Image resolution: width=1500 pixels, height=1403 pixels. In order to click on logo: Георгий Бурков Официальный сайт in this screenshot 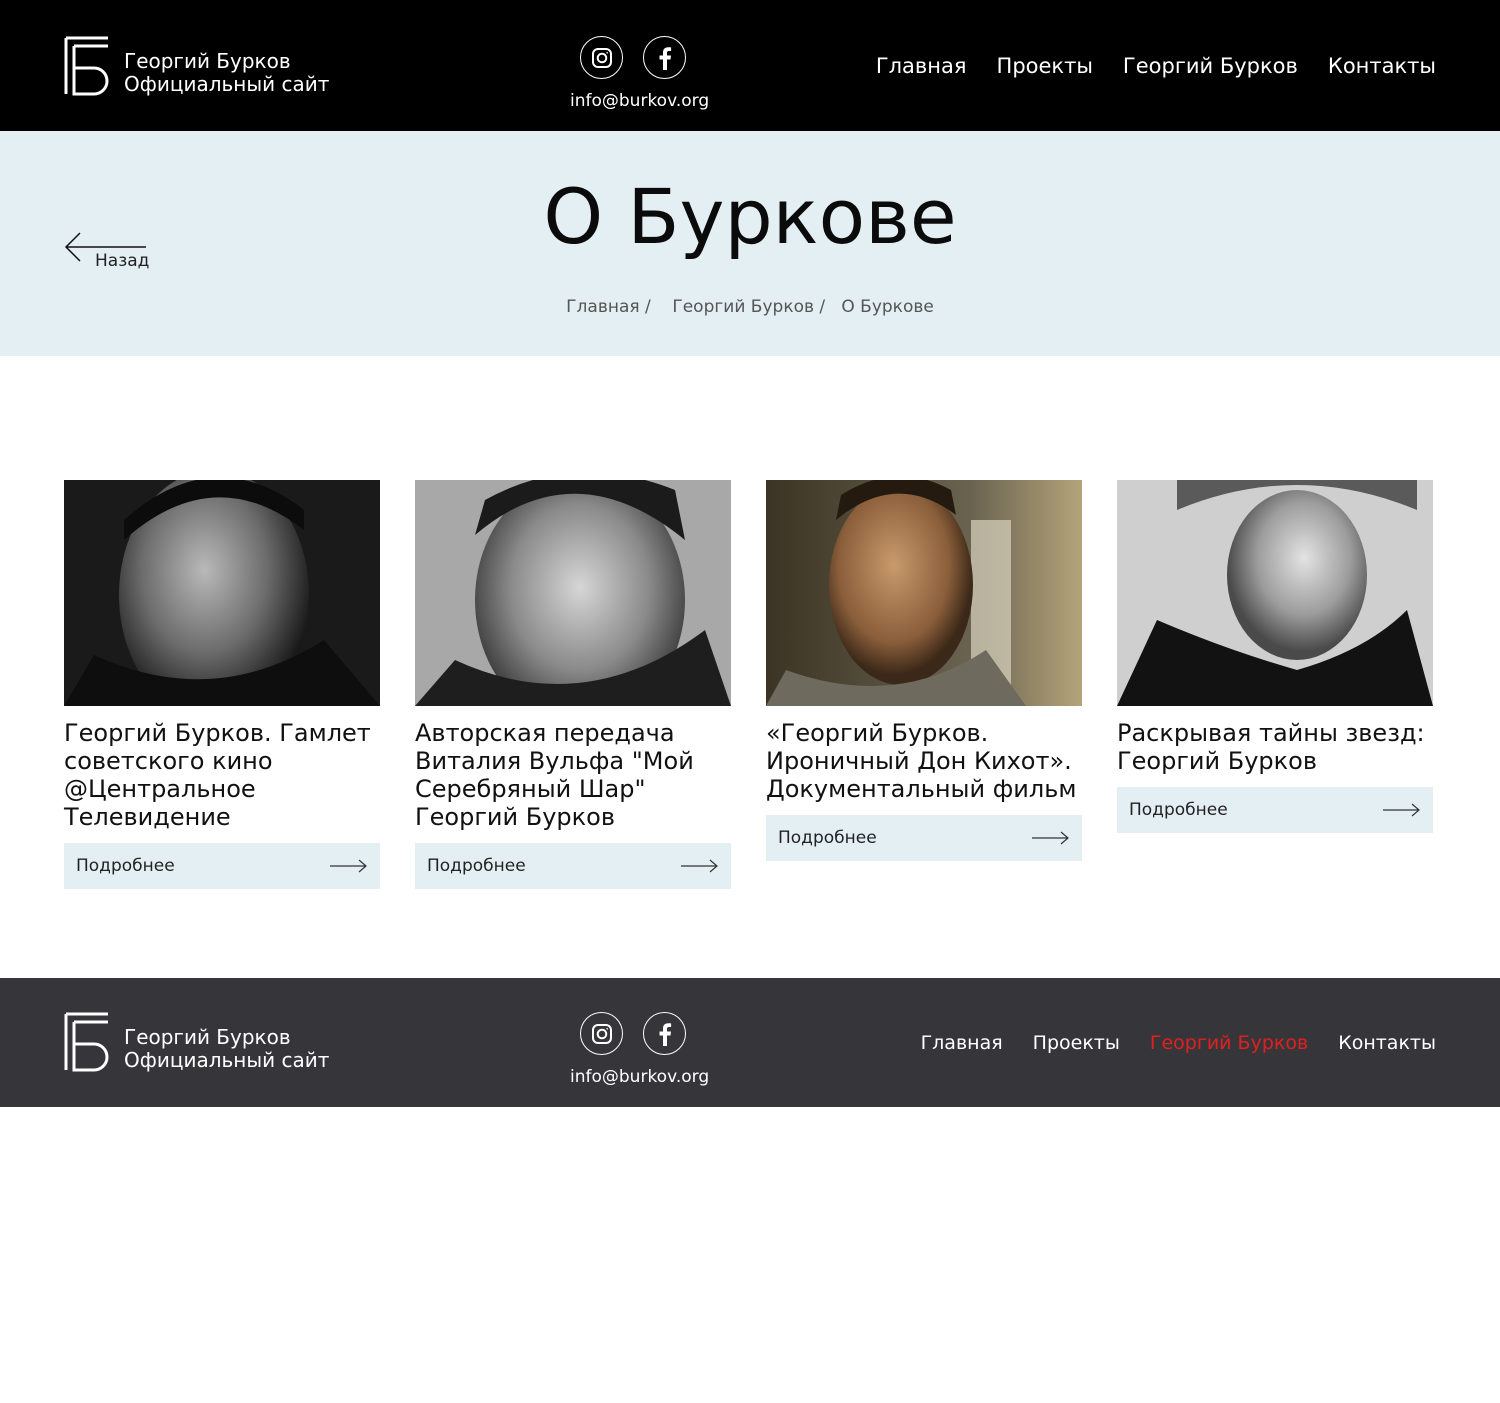, I will do `click(196, 66)`.